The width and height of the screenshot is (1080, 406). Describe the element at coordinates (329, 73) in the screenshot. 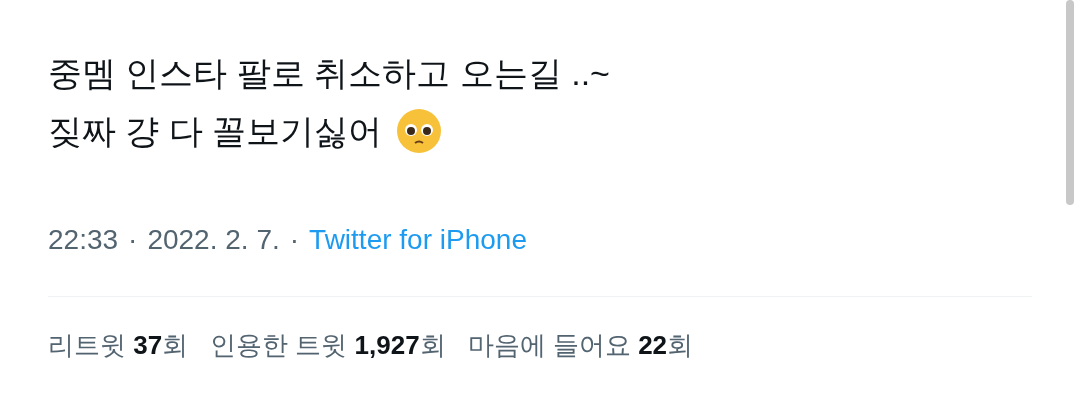

I see `tweet-text: 중멤 인스타 팔로 취소하고 오는길 ..~` at that location.